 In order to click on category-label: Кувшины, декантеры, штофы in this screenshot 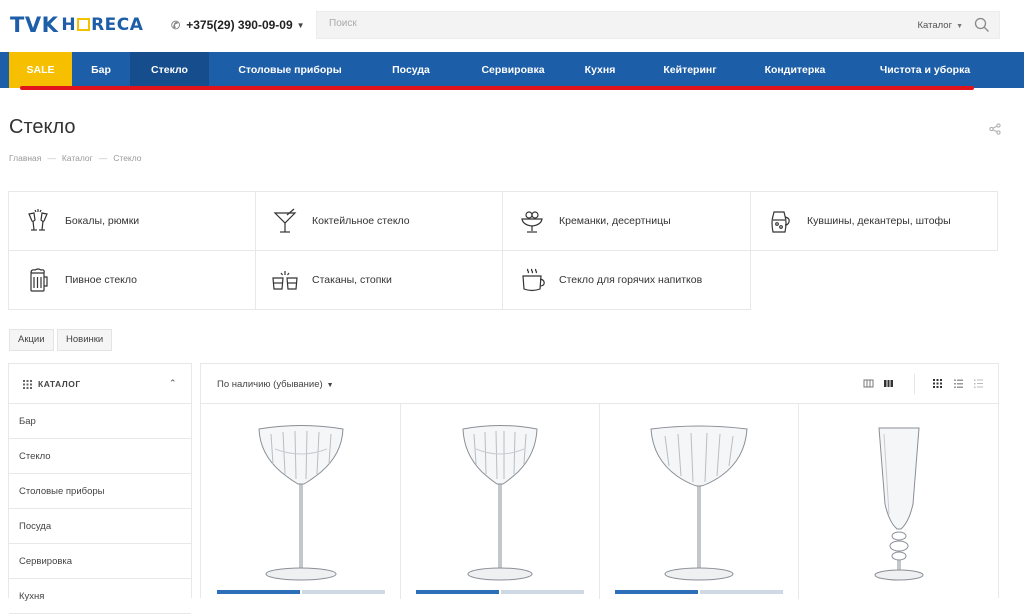, I will do `click(879, 221)`.